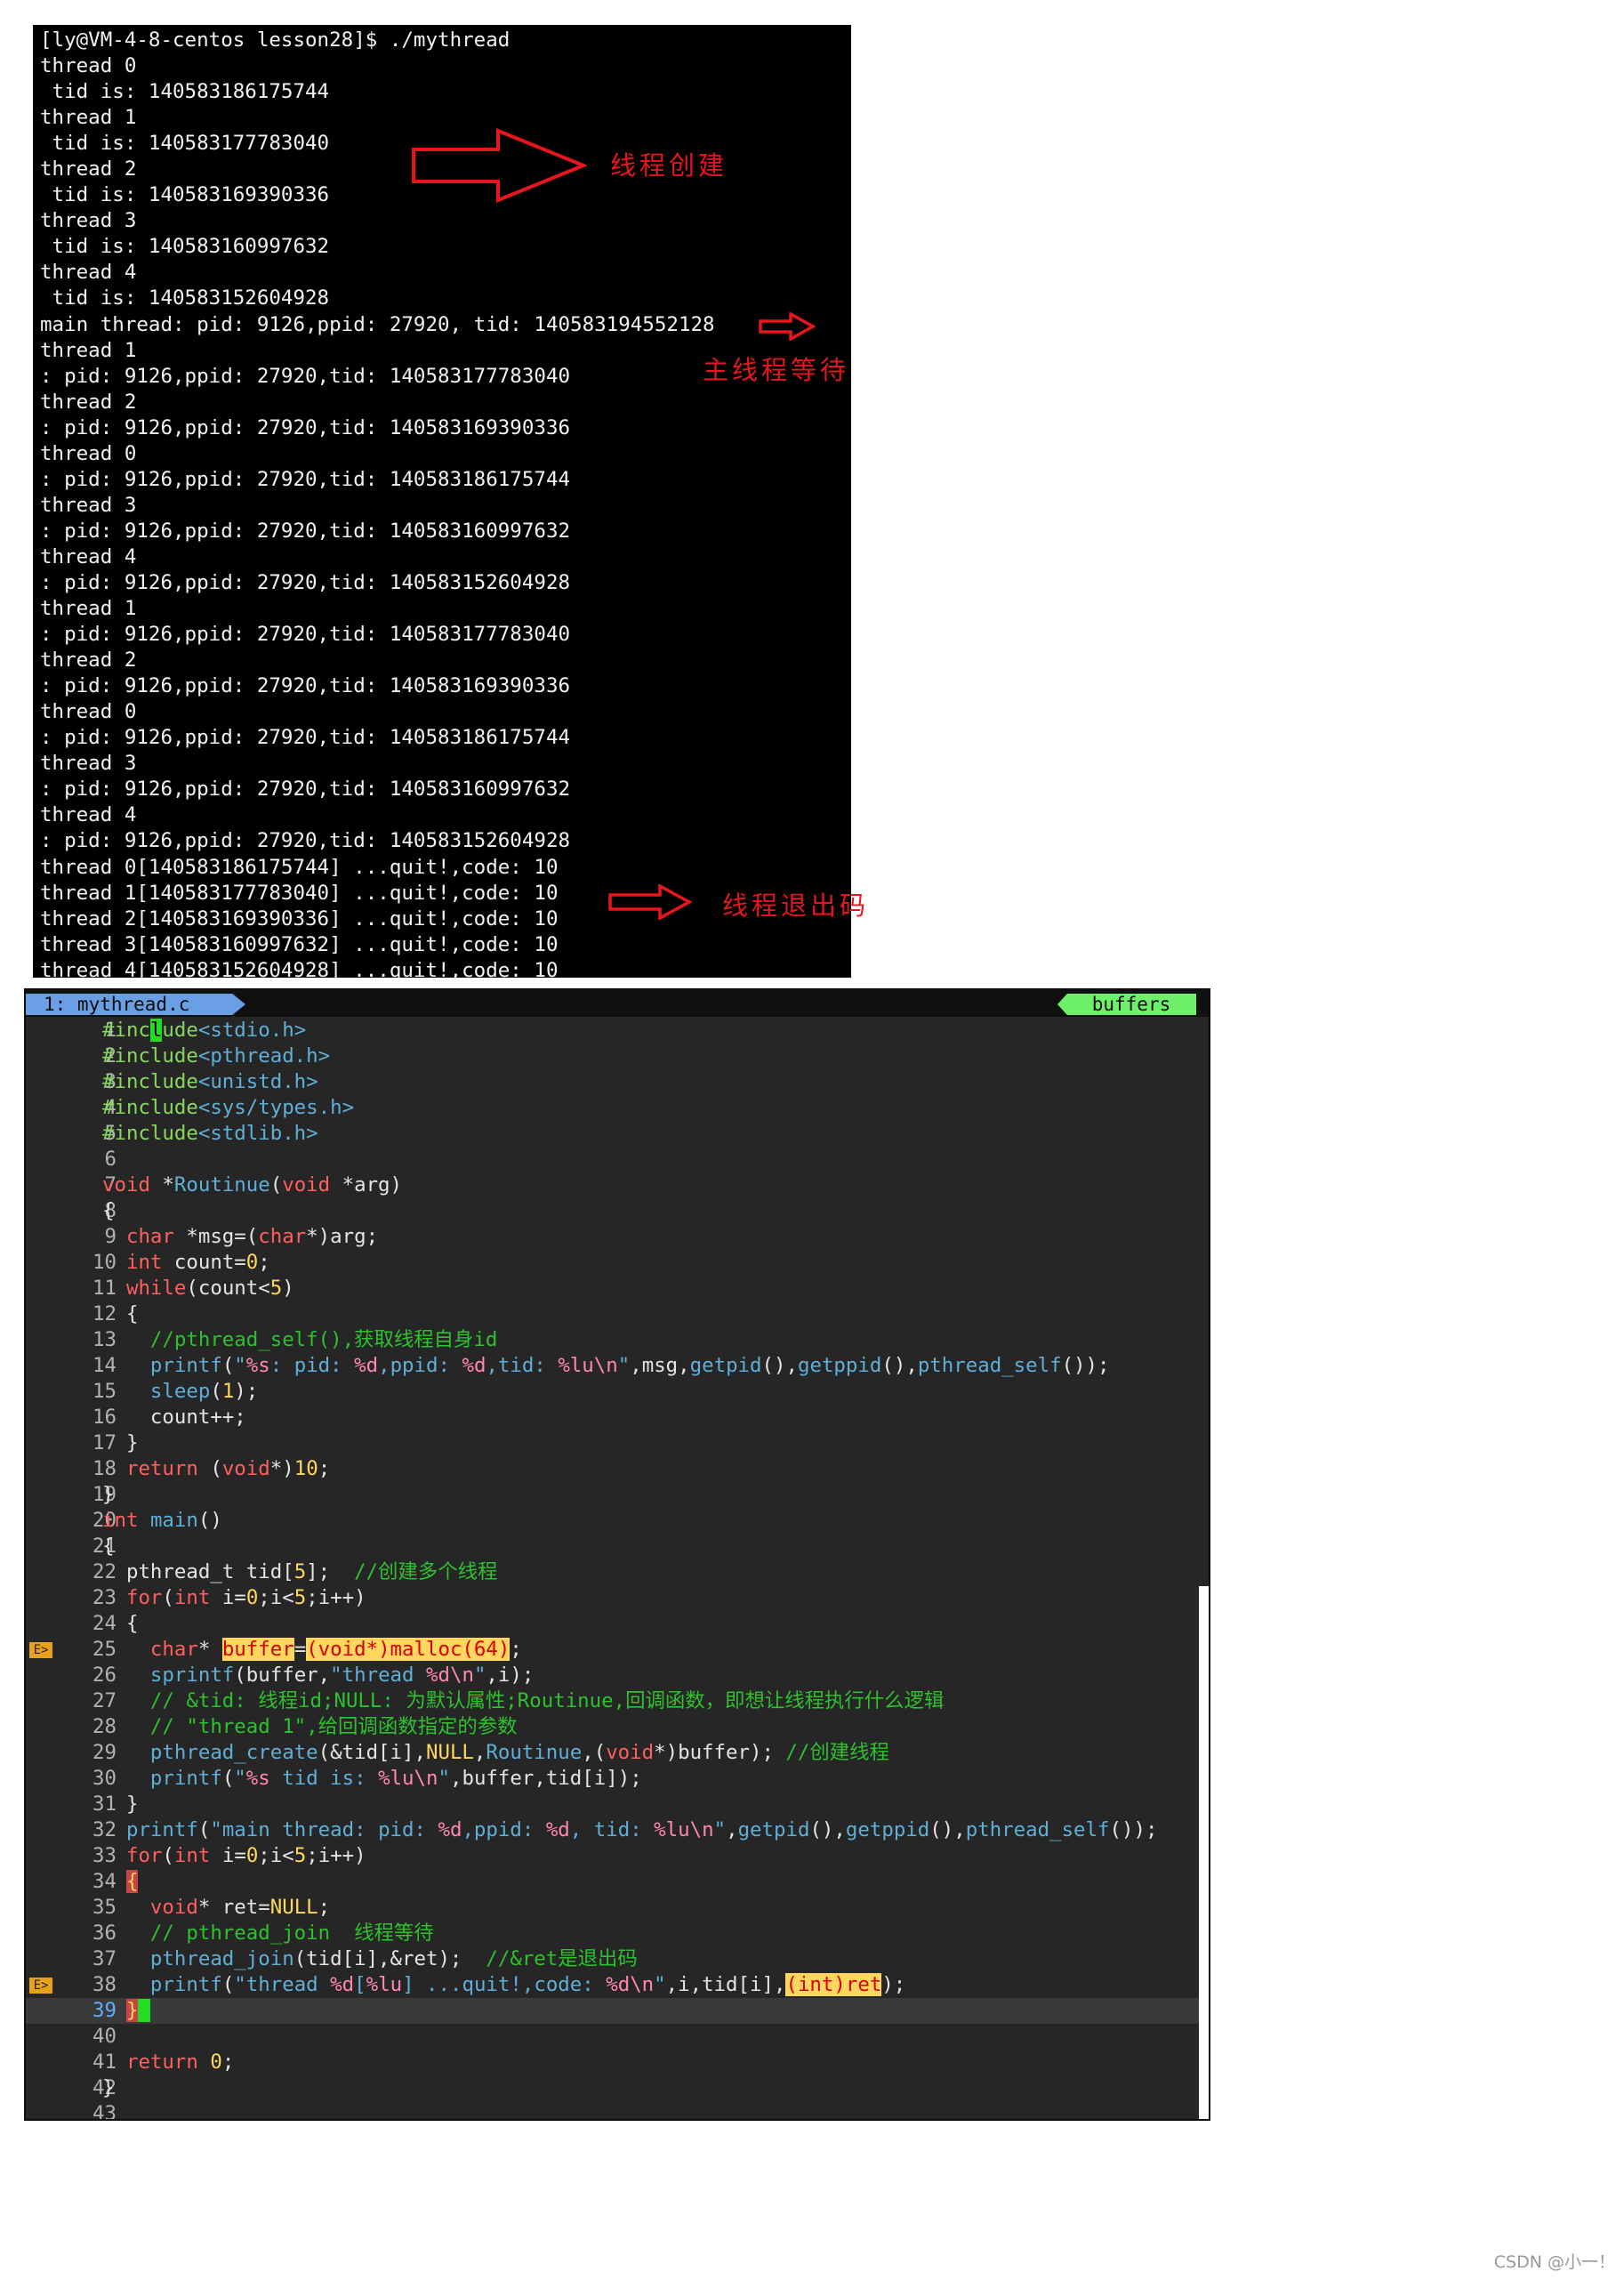 The width and height of the screenshot is (1624, 2280). Describe the element at coordinates (617, 1933) in the screenshot. I see `code-line-36: 36 // pthread_join 线程等待` at that location.